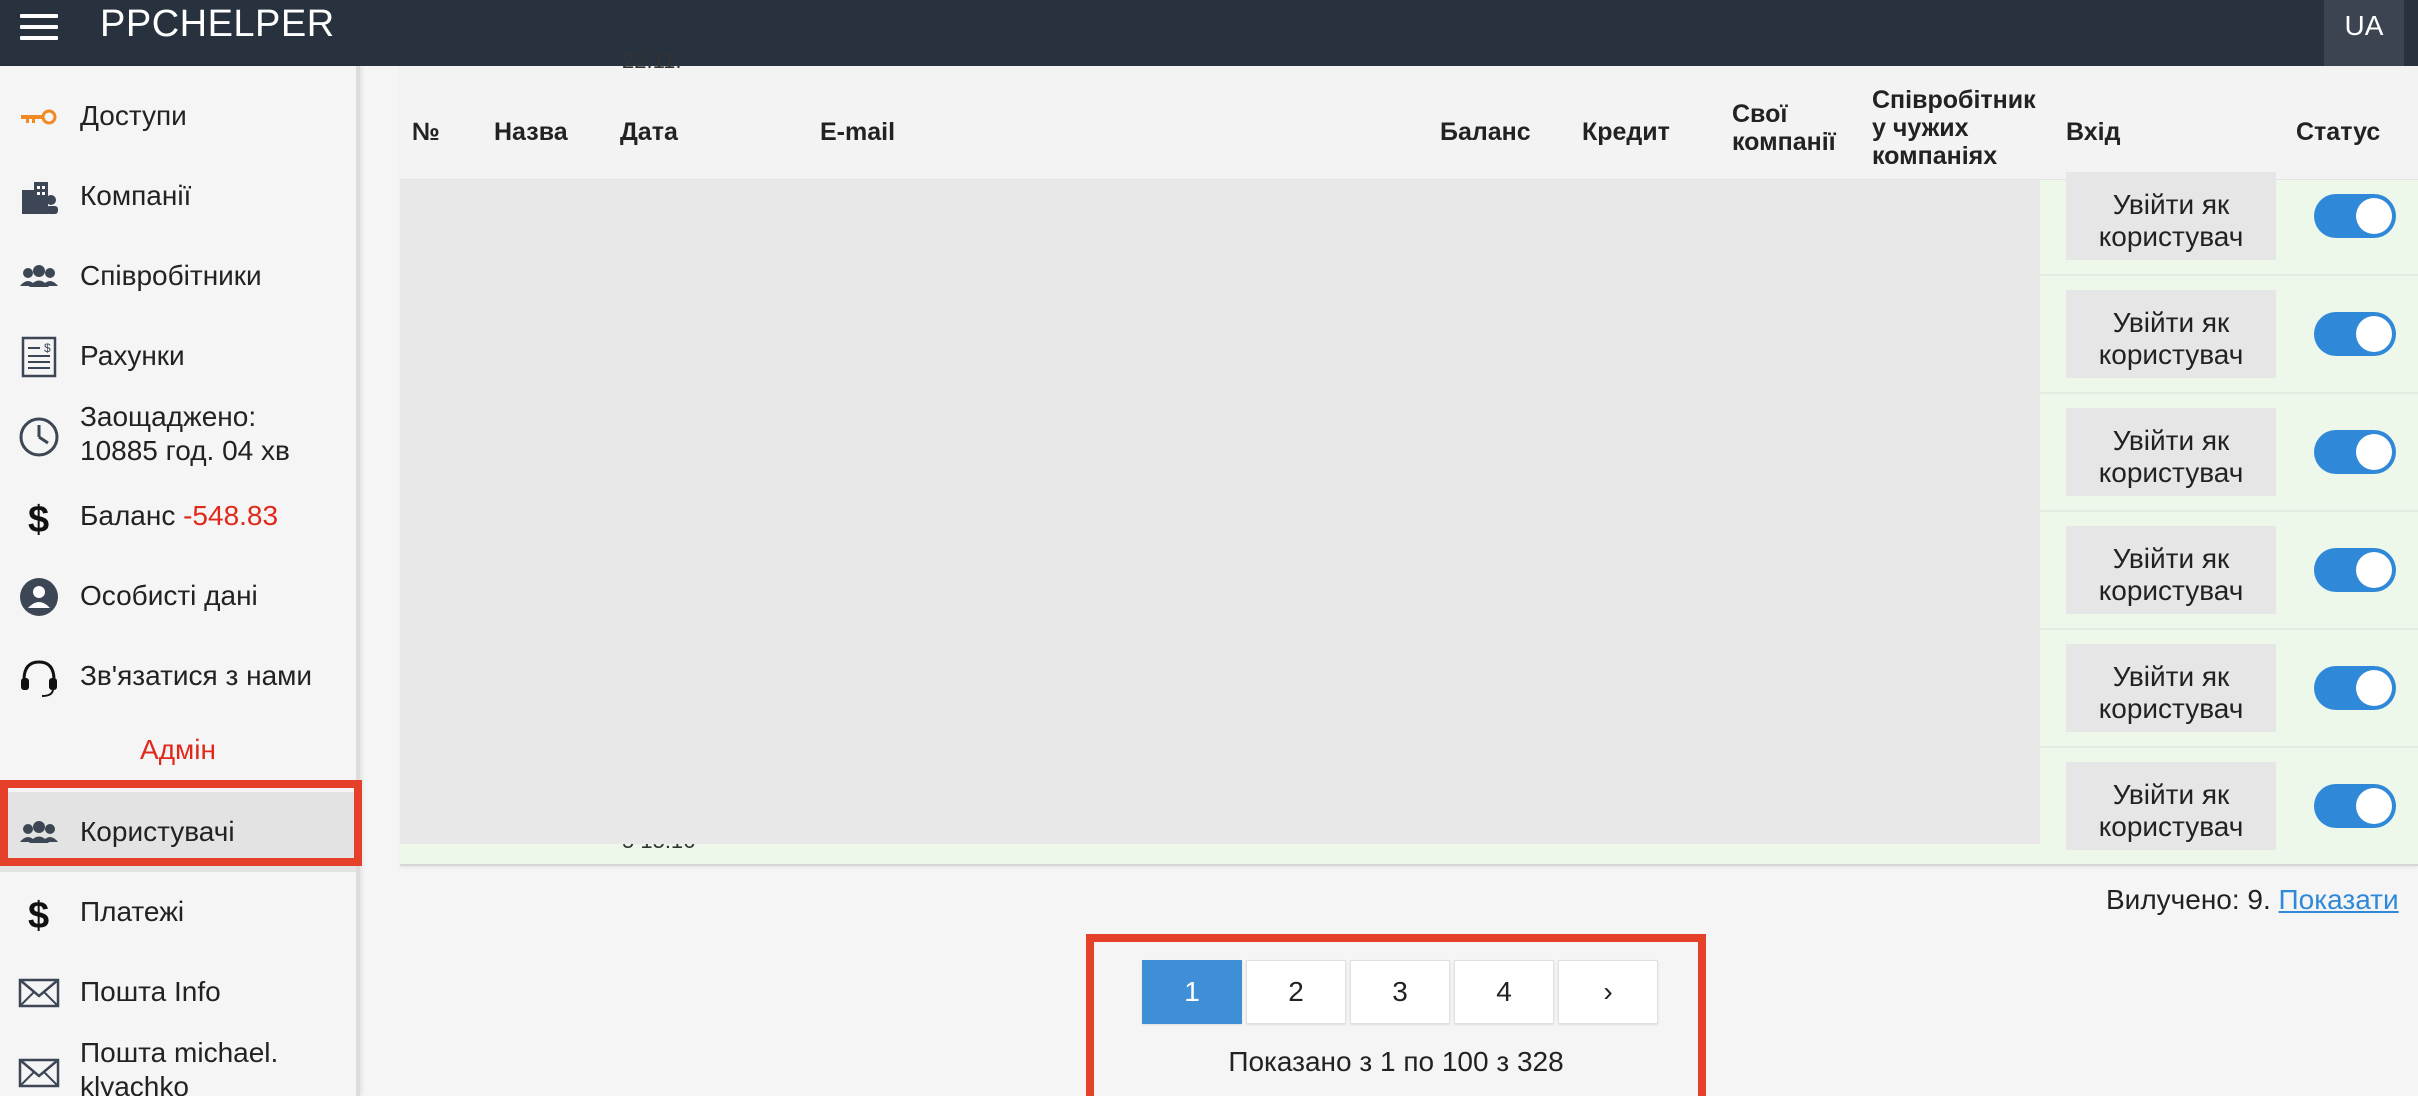 The height and width of the screenshot is (1096, 2418). Describe the element at coordinates (857, 132) in the screenshot. I see `col-email: E-mail` at that location.